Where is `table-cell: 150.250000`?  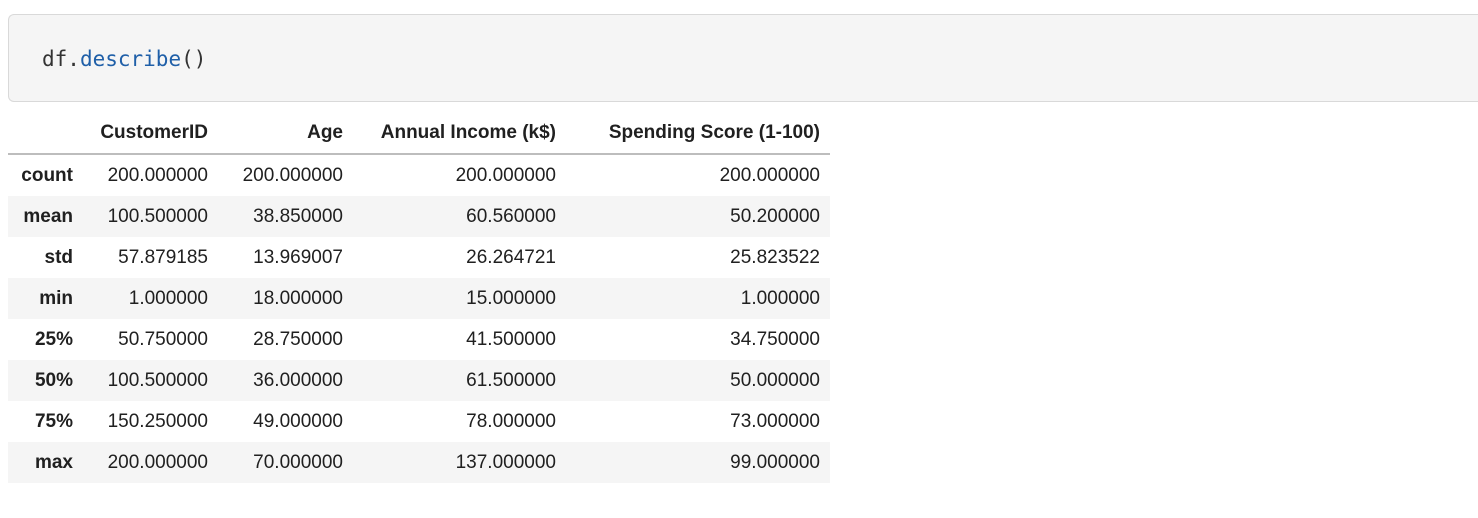 table-cell: 150.250000 is located at coordinates (157, 421).